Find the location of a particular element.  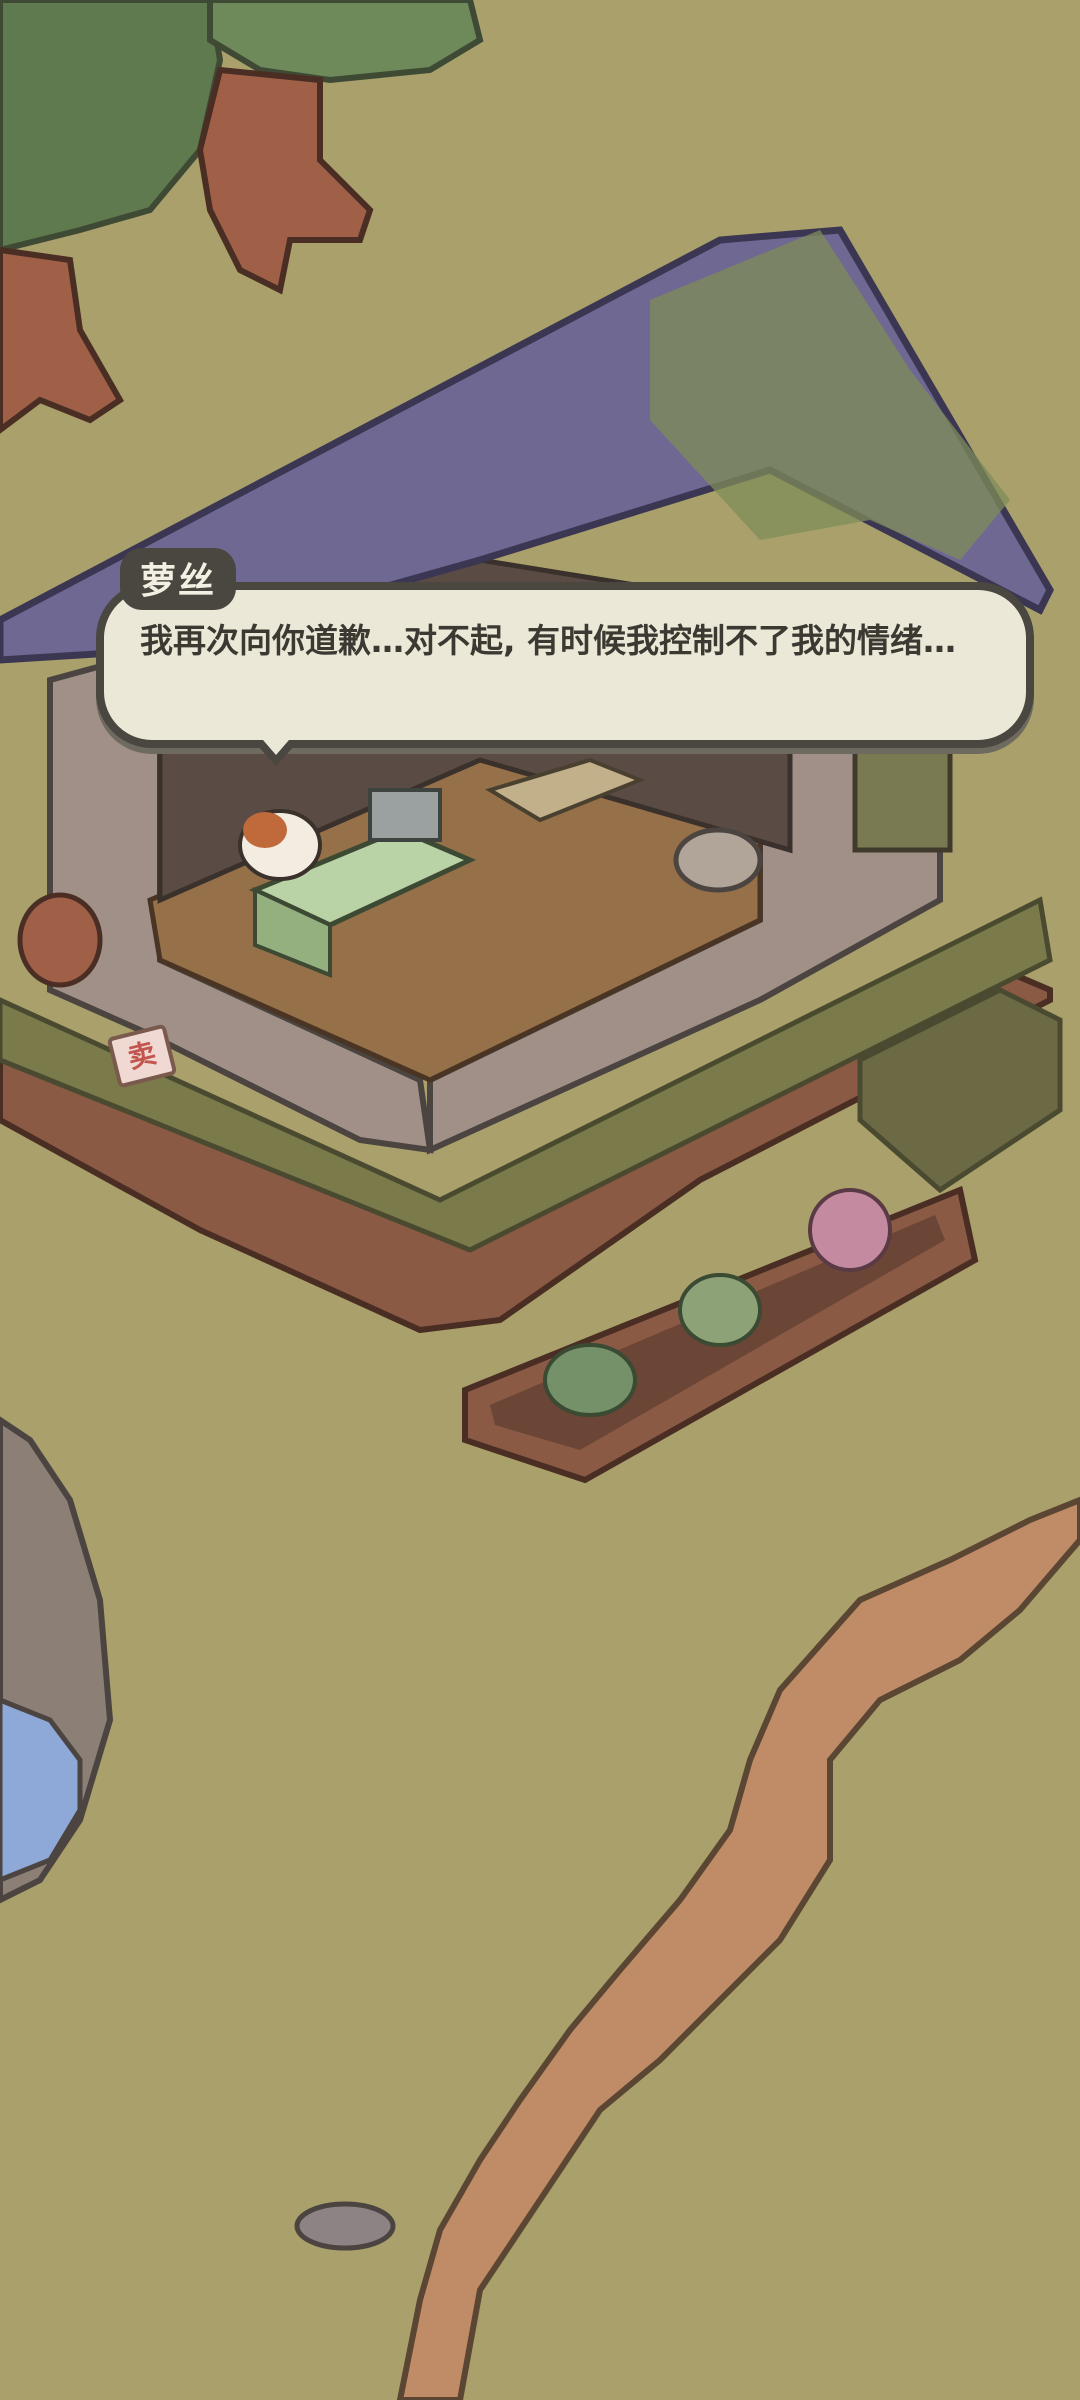

speaker-name-tag: 萝丝 is located at coordinates (178, 579).